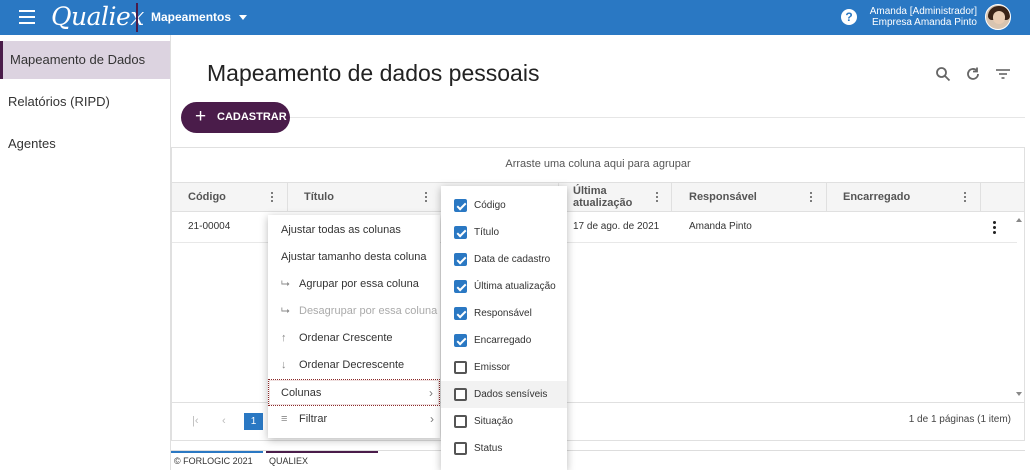  I want to click on column-toggle-item: Emissor, so click(504, 367).